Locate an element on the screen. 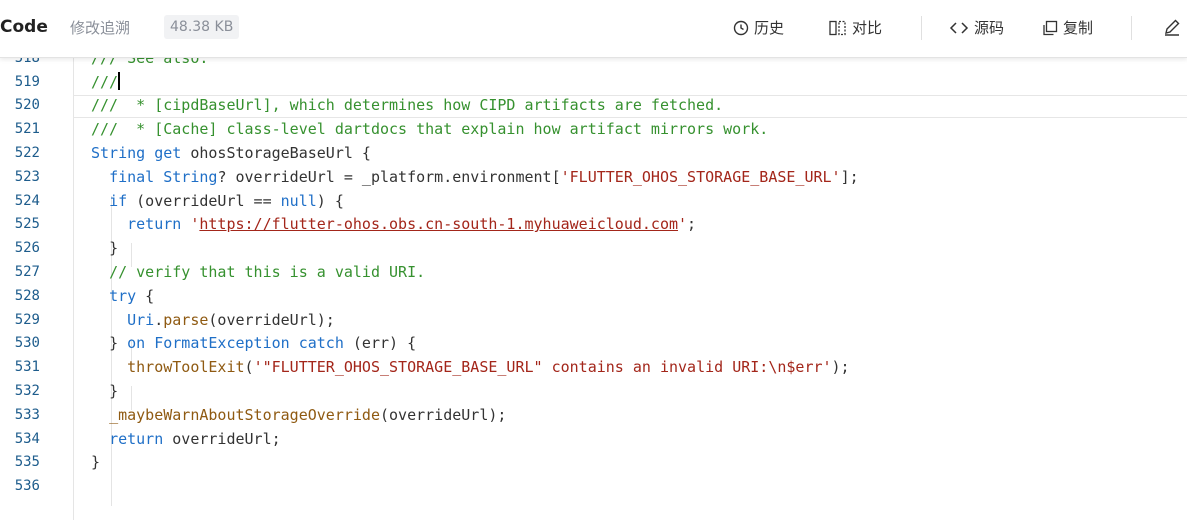  line-number: 528 is located at coordinates (27, 295).